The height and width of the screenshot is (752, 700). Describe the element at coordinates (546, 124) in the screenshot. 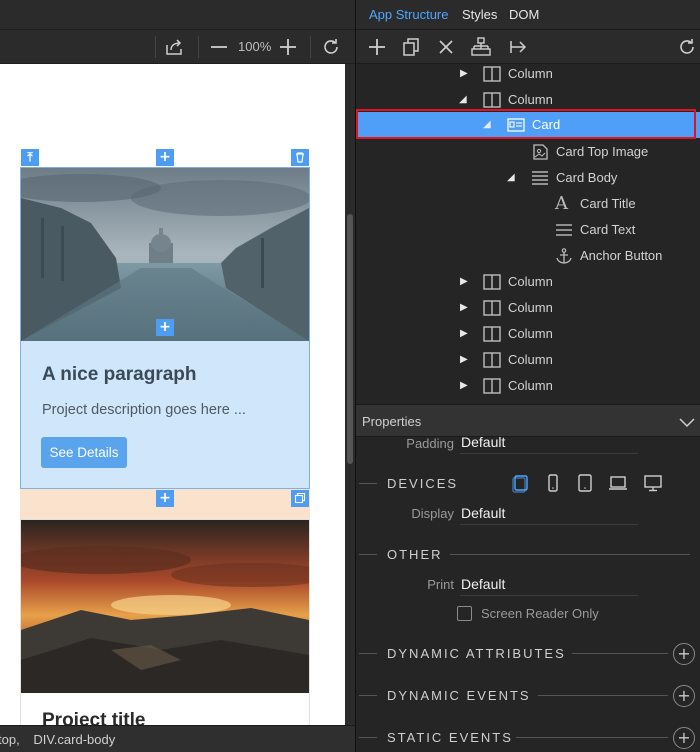

I see `tree-item-label: Card` at that location.